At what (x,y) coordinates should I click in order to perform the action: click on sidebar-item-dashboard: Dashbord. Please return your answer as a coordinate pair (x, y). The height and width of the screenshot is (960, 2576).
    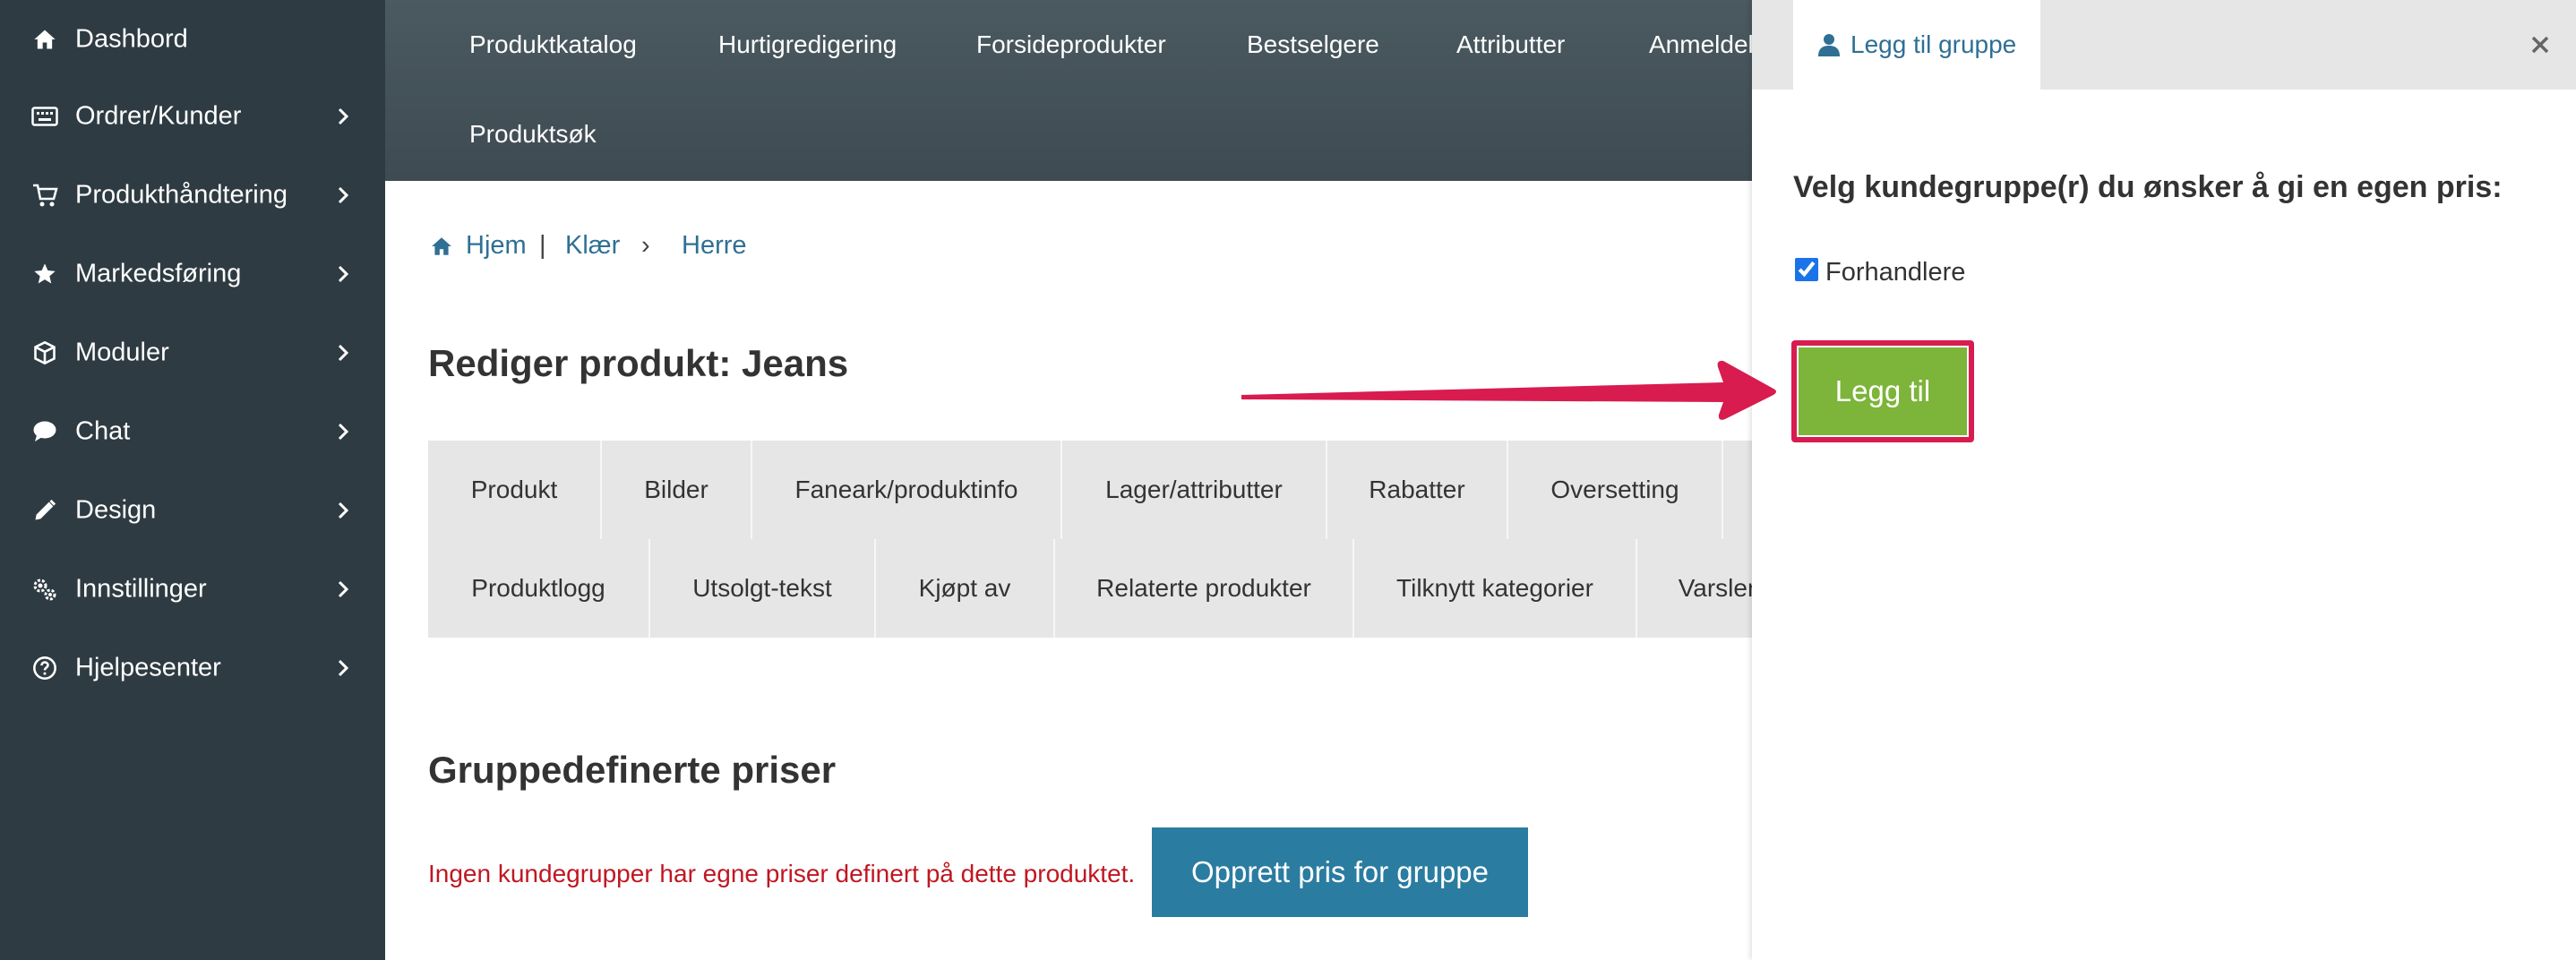
    Looking at the image, I should click on (192, 39).